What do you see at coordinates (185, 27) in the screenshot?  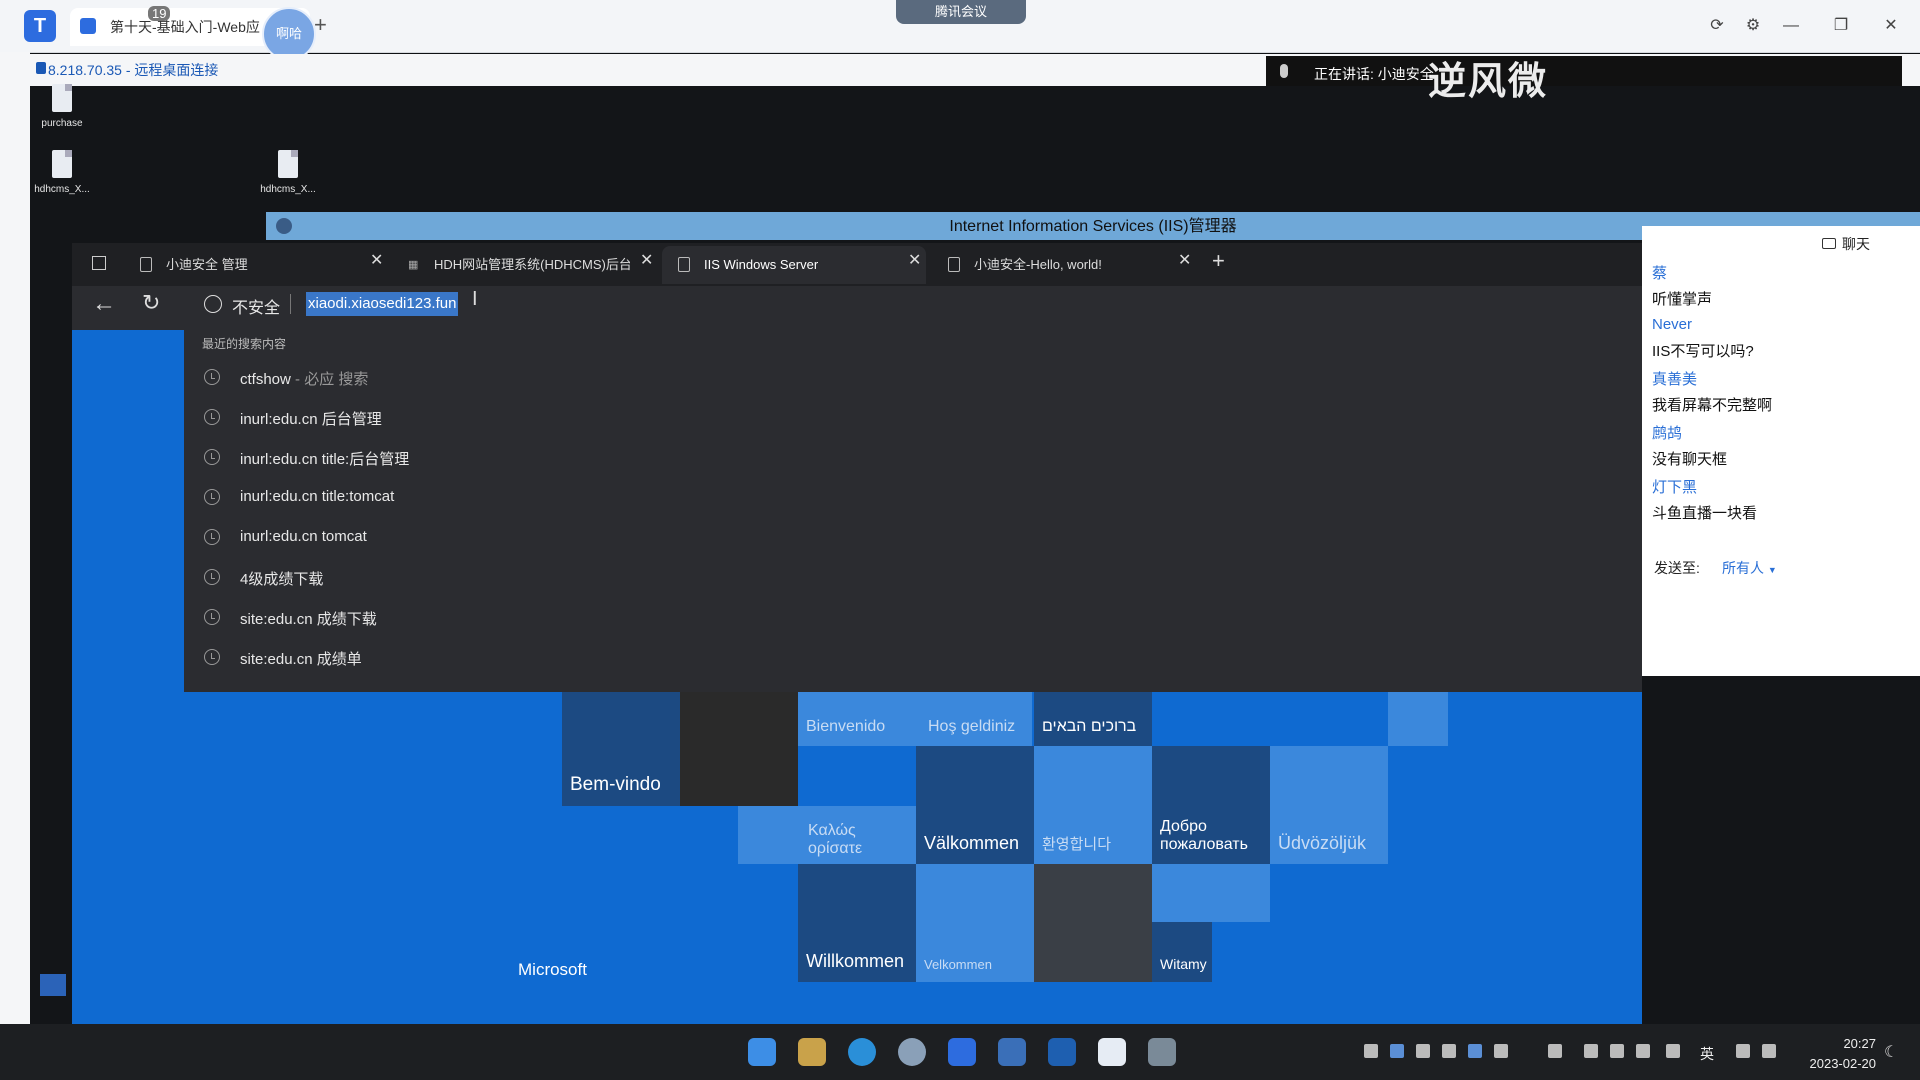 I see `meeting-tab-label: 第十天-基础入门-Web应` at bounding box center [185, 27].